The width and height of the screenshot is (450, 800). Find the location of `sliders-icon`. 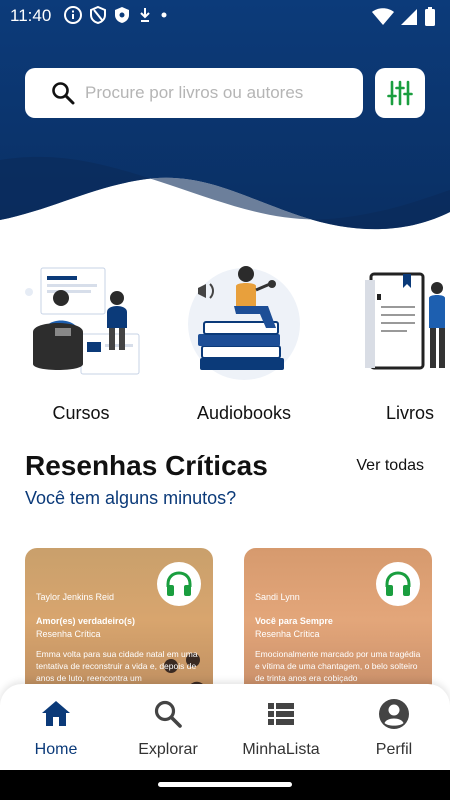

sliders-icon is located at coordinates (400, 93).